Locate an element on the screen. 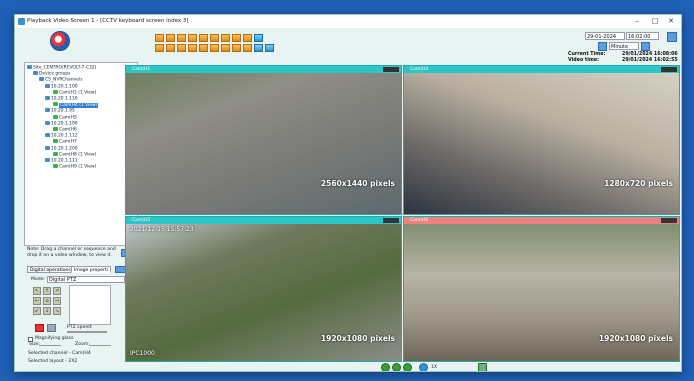 The width and height of the screenshot is (694, 381). tree-item: Cam(H5 is located at coordinates (65, 117).